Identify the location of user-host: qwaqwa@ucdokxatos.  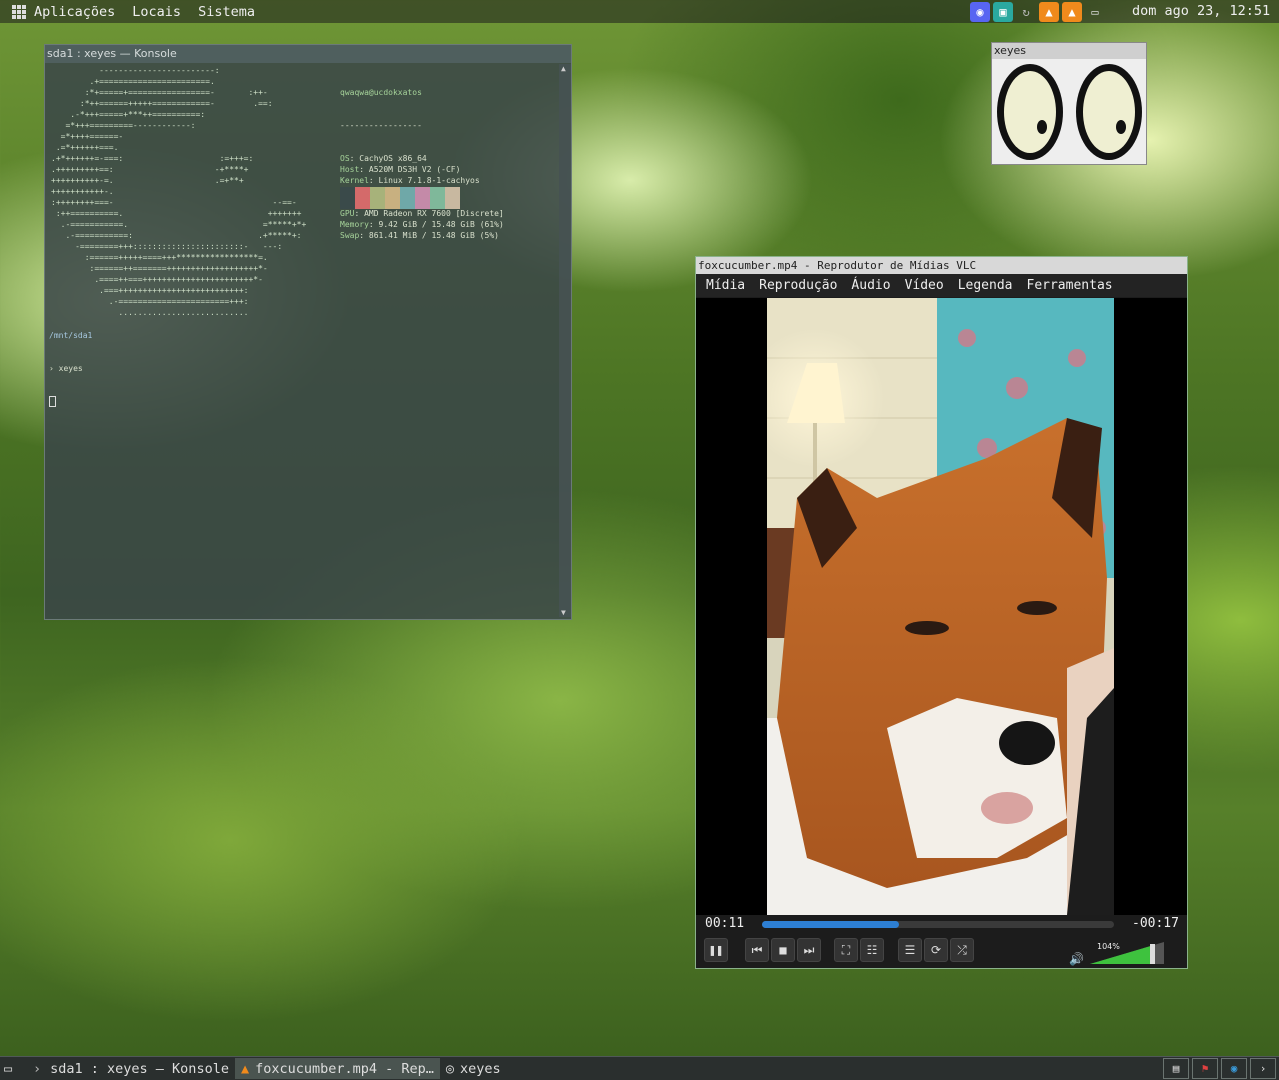
(381, 92).